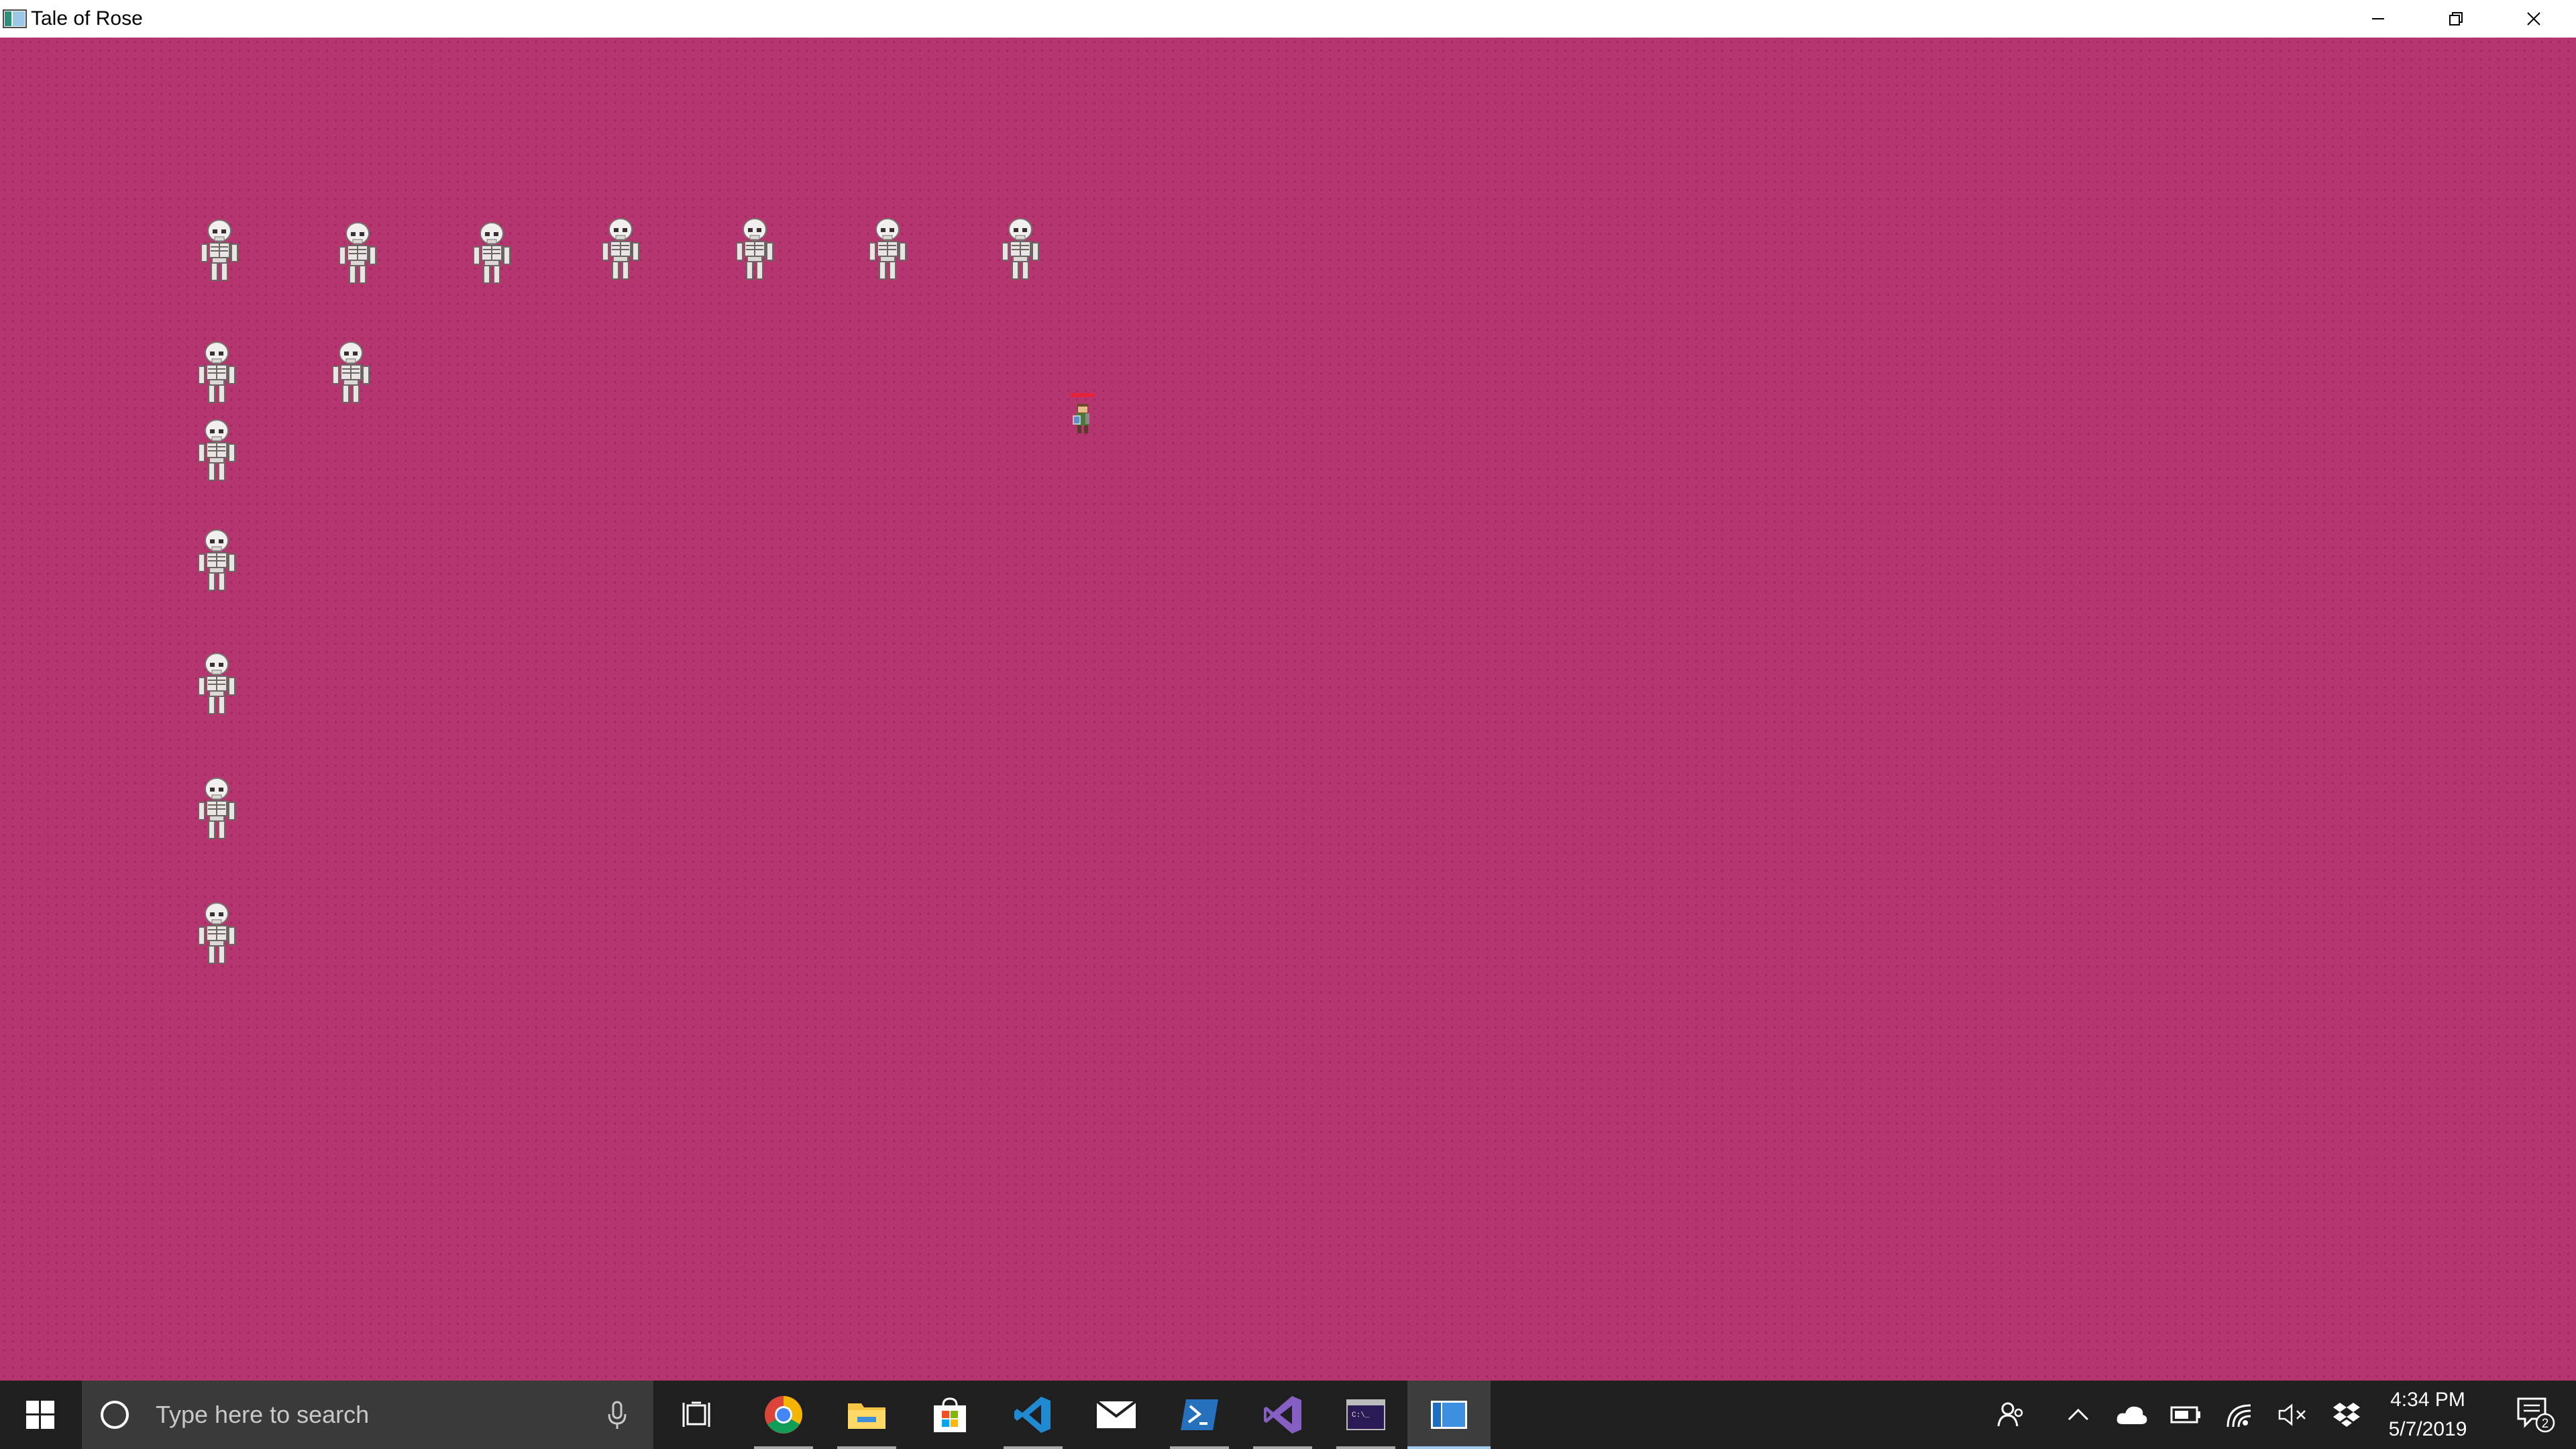  I want to click on app-window-icon, so click(15, 18).